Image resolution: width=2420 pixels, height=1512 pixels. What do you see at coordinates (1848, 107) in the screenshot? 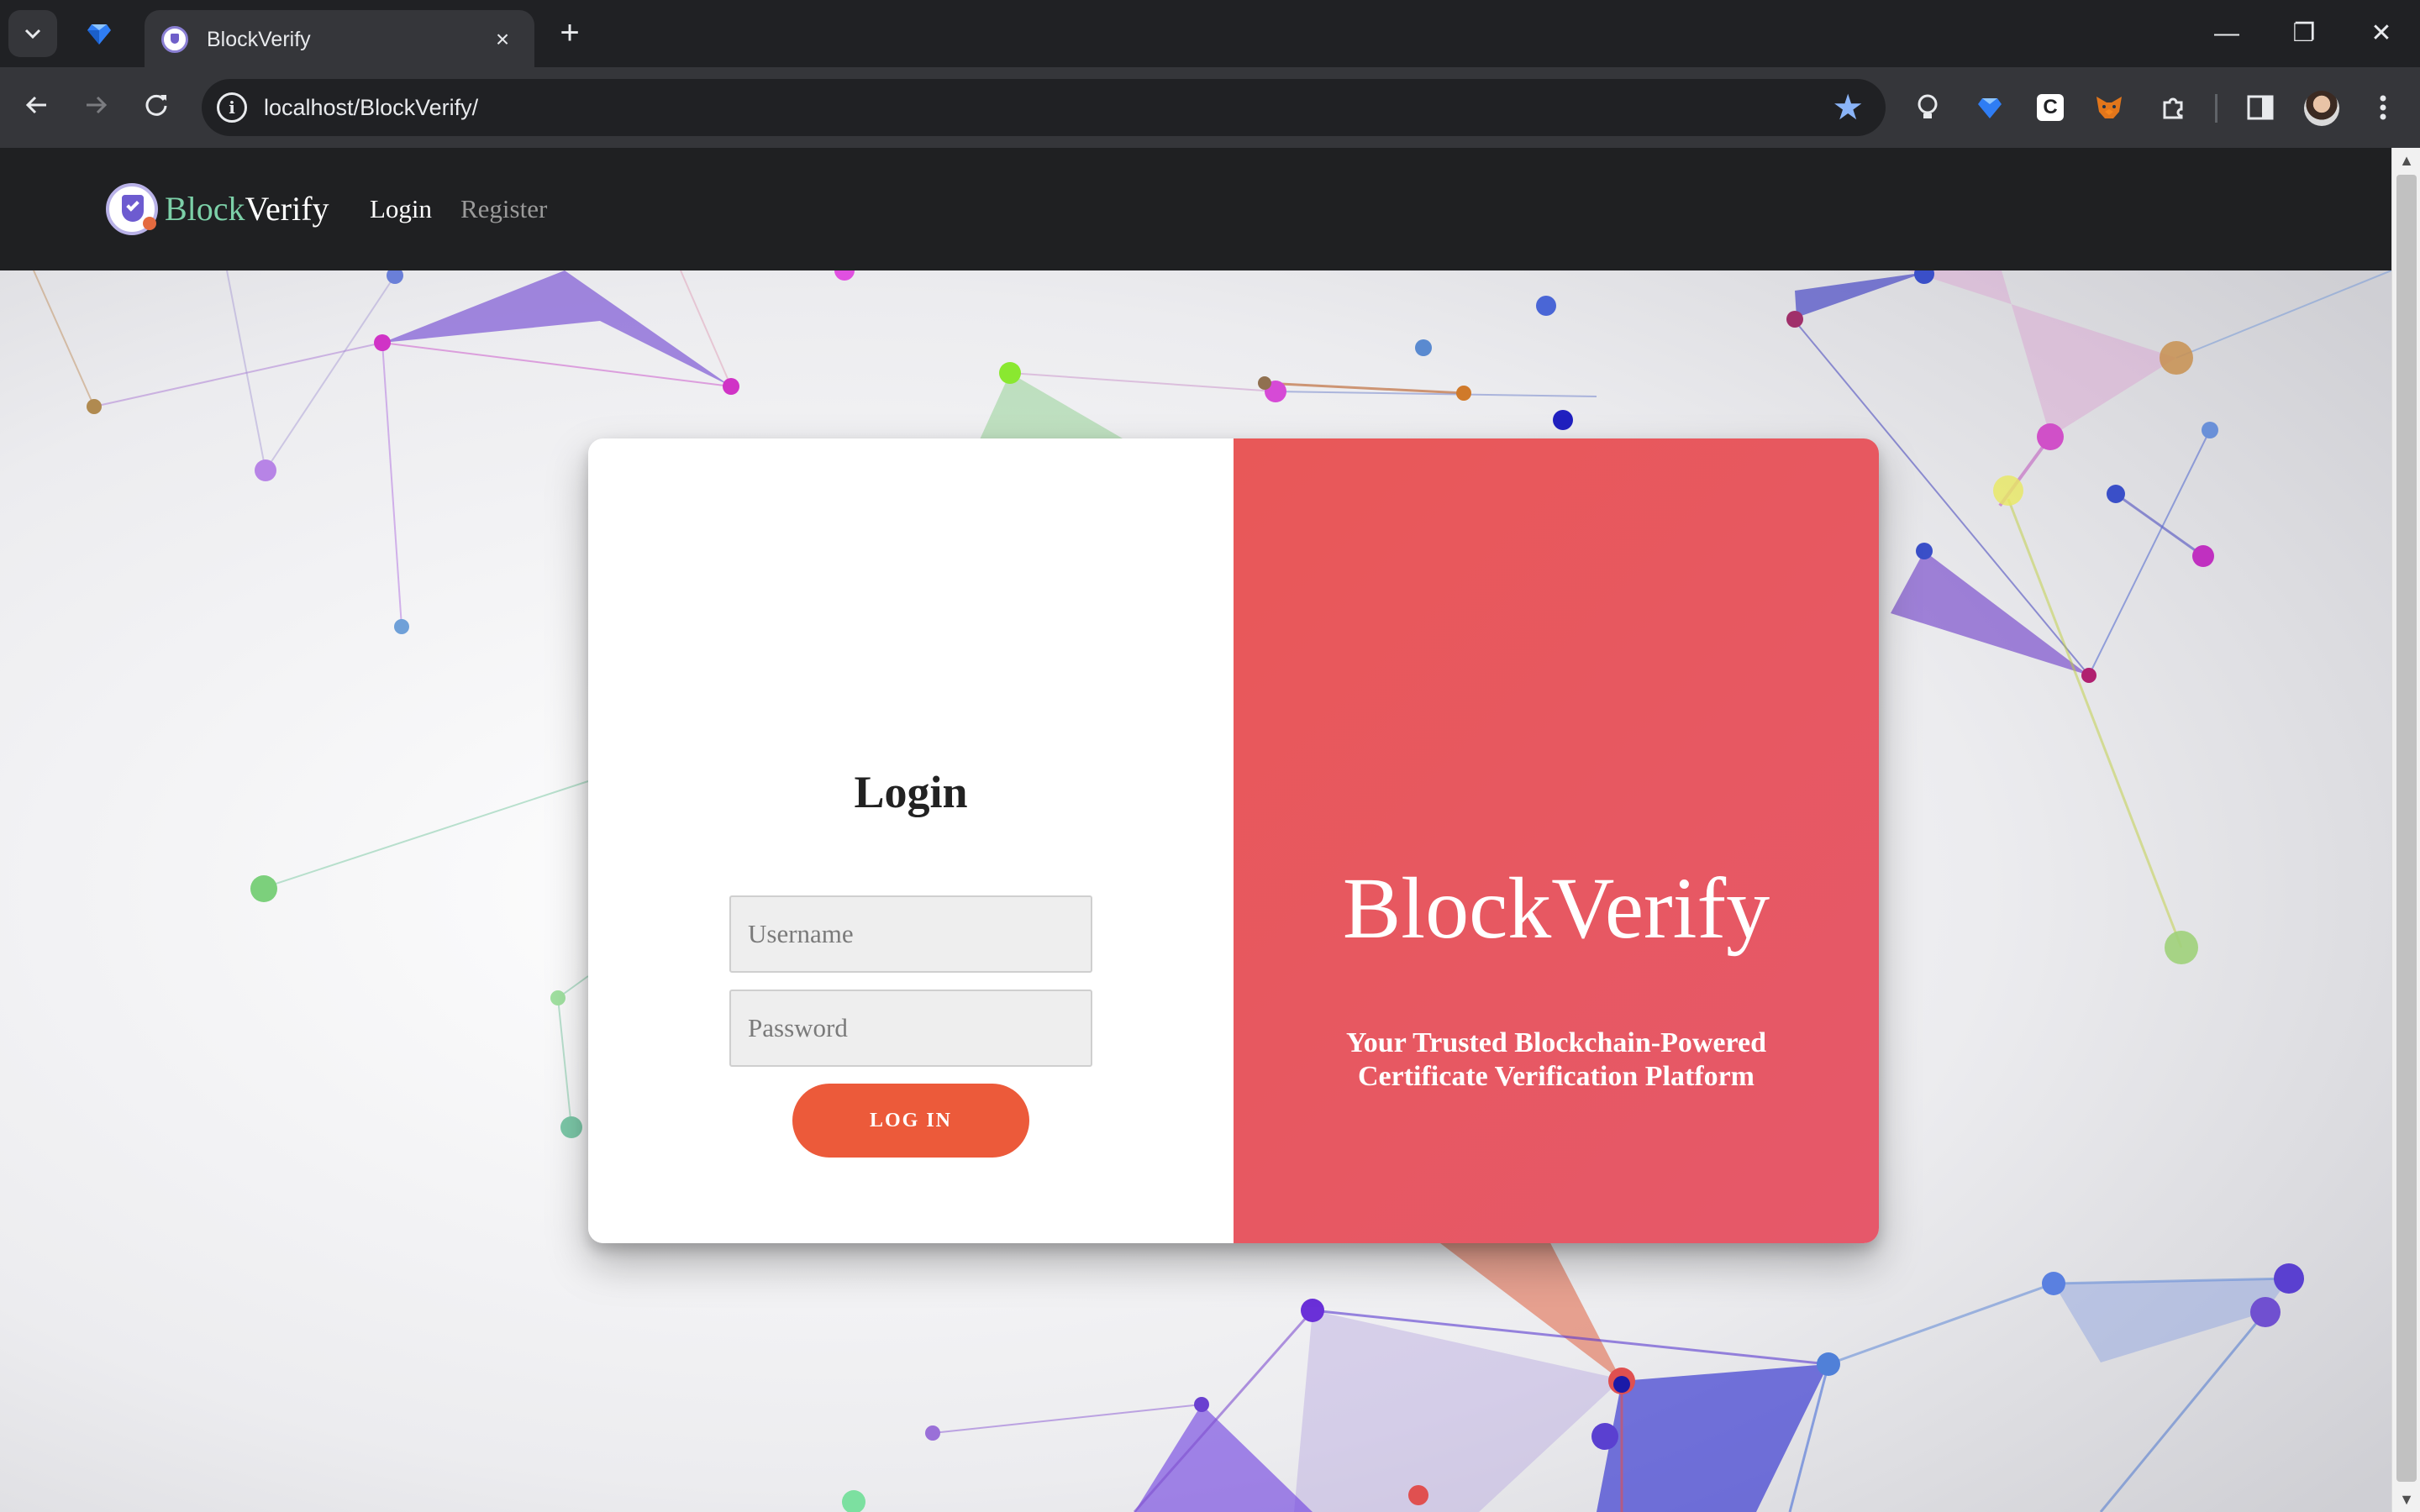
I see `bookmark-star-icon: ★` at bounding box center [1848, 107].